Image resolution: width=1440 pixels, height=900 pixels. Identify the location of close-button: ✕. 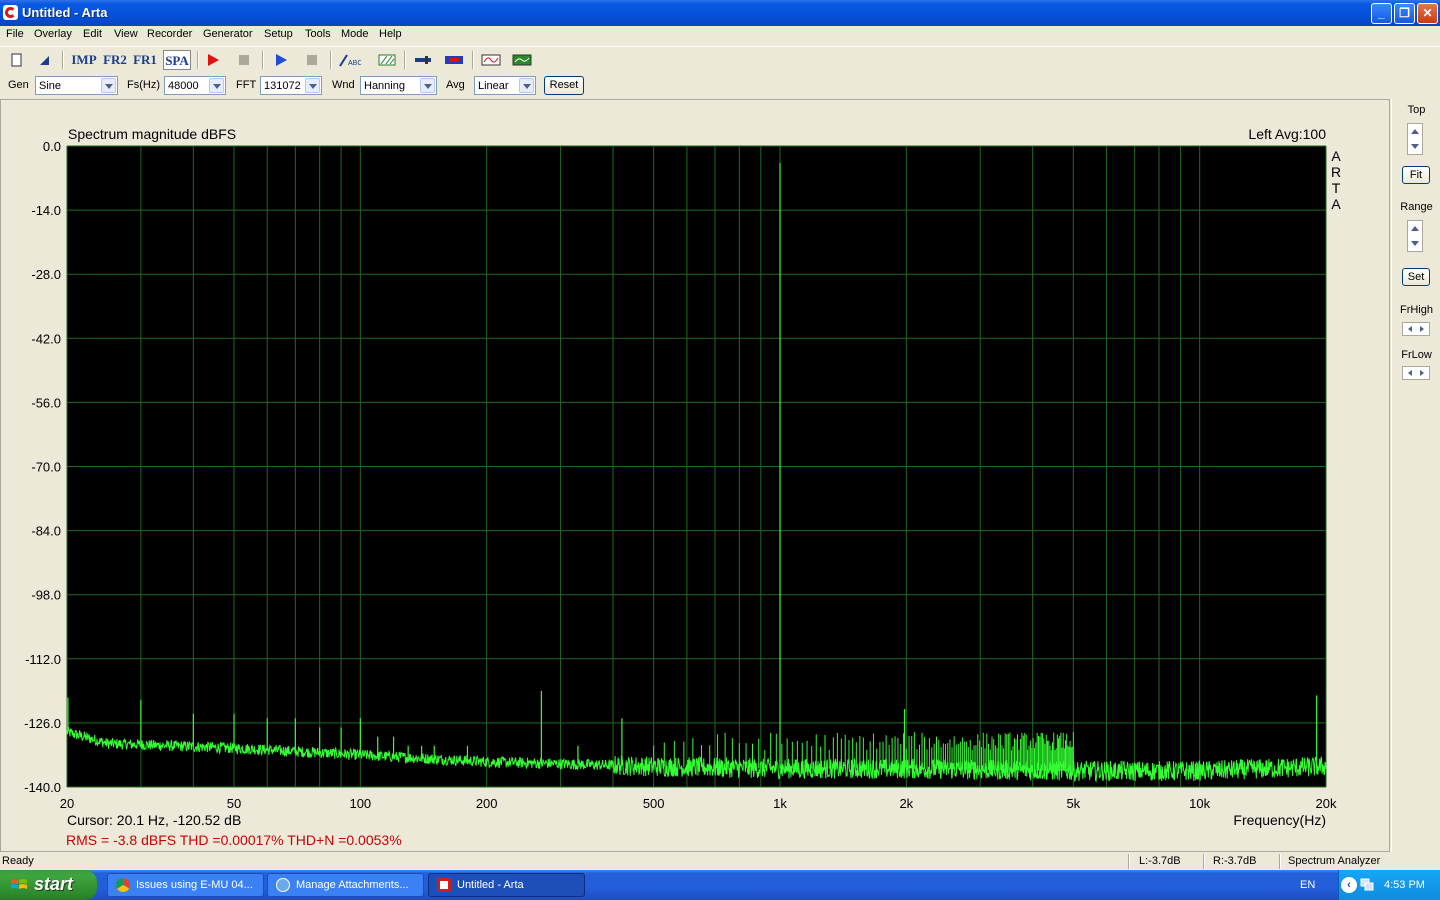
(1427, 13).